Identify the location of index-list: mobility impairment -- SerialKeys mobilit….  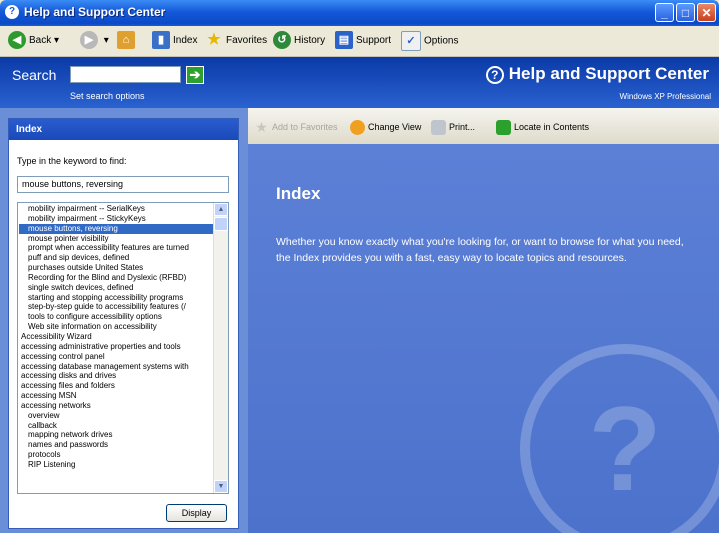
(116, 337).